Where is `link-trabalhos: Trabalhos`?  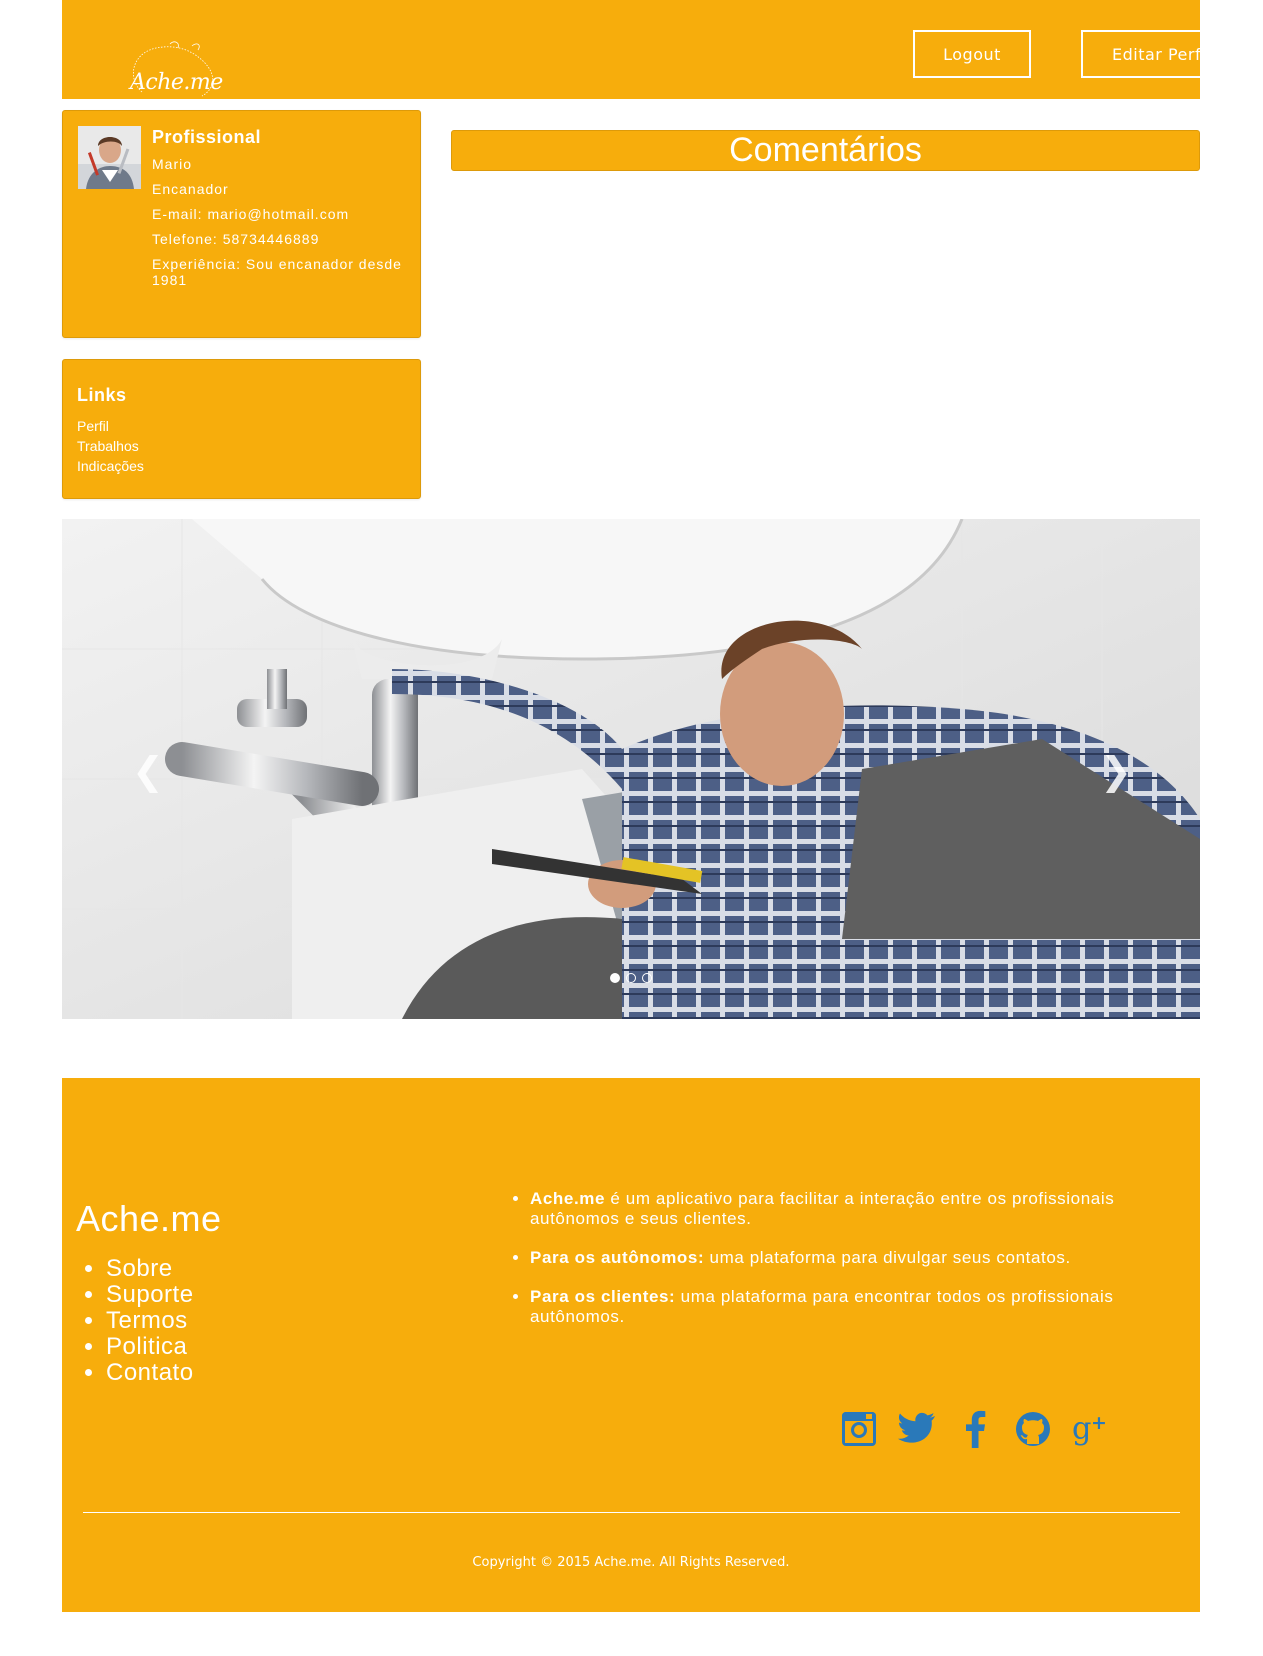 link-trabalhos: Trabalhos is located at coordinates (108, 446).